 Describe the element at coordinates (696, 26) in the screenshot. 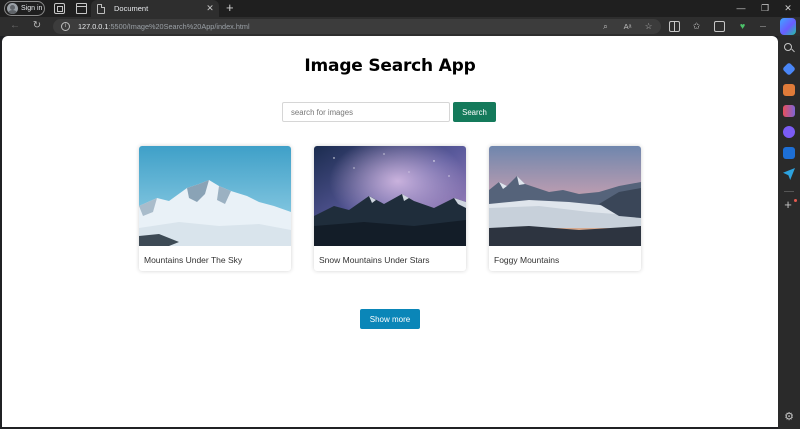

I see `favorites-icon: ✩` at that location.